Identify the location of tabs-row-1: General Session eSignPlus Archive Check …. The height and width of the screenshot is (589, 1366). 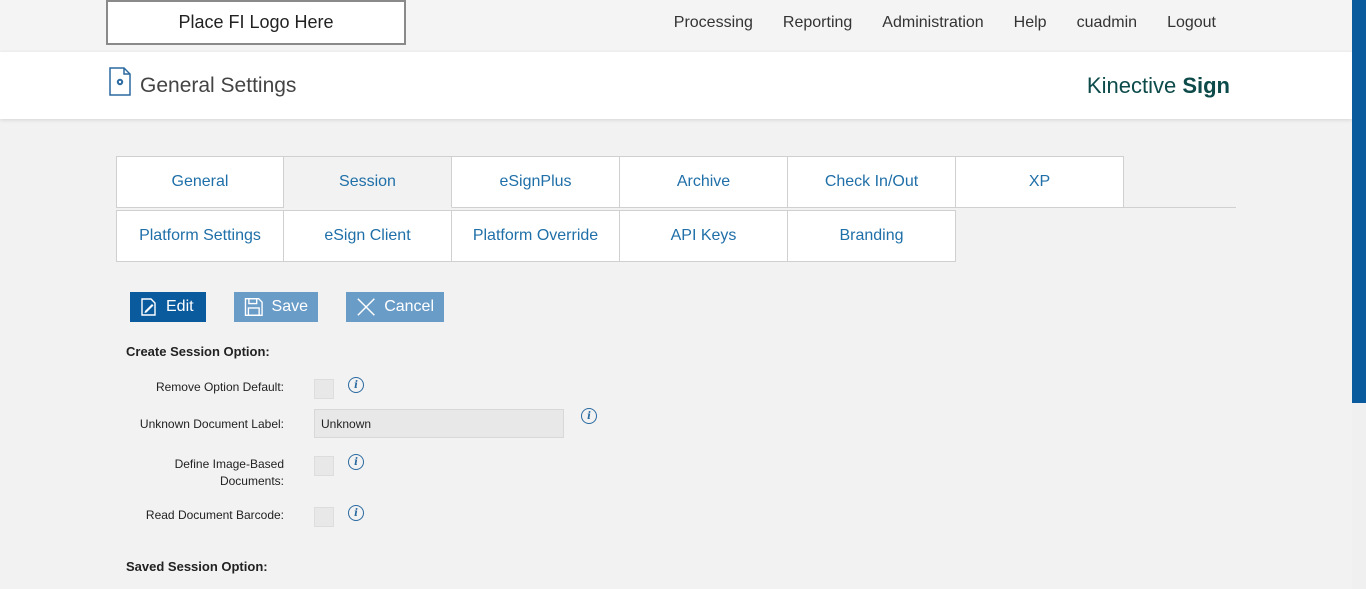
(620, 182).